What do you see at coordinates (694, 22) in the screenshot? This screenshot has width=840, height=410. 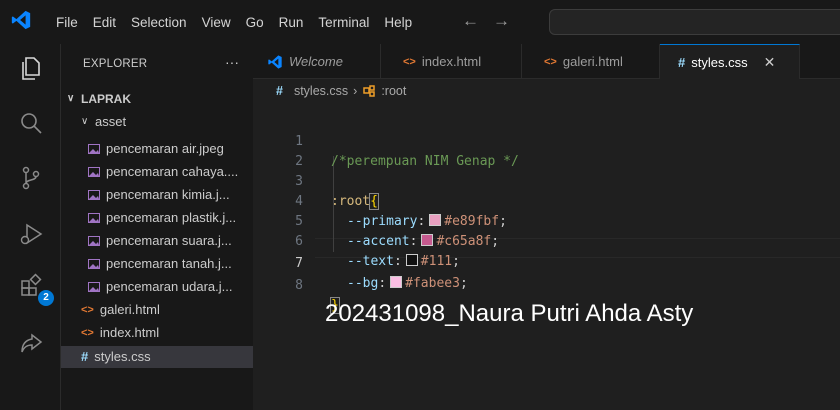 I see `command-center-search` at bounding box center [694, 22].